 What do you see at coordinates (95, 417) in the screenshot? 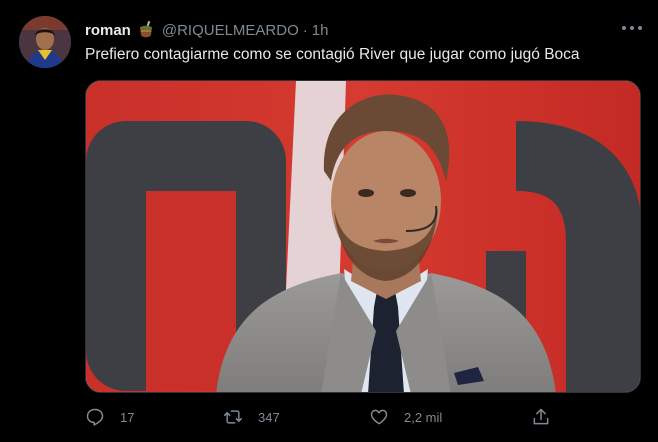
I see `reply-icon` at bounding box center [95, 417].